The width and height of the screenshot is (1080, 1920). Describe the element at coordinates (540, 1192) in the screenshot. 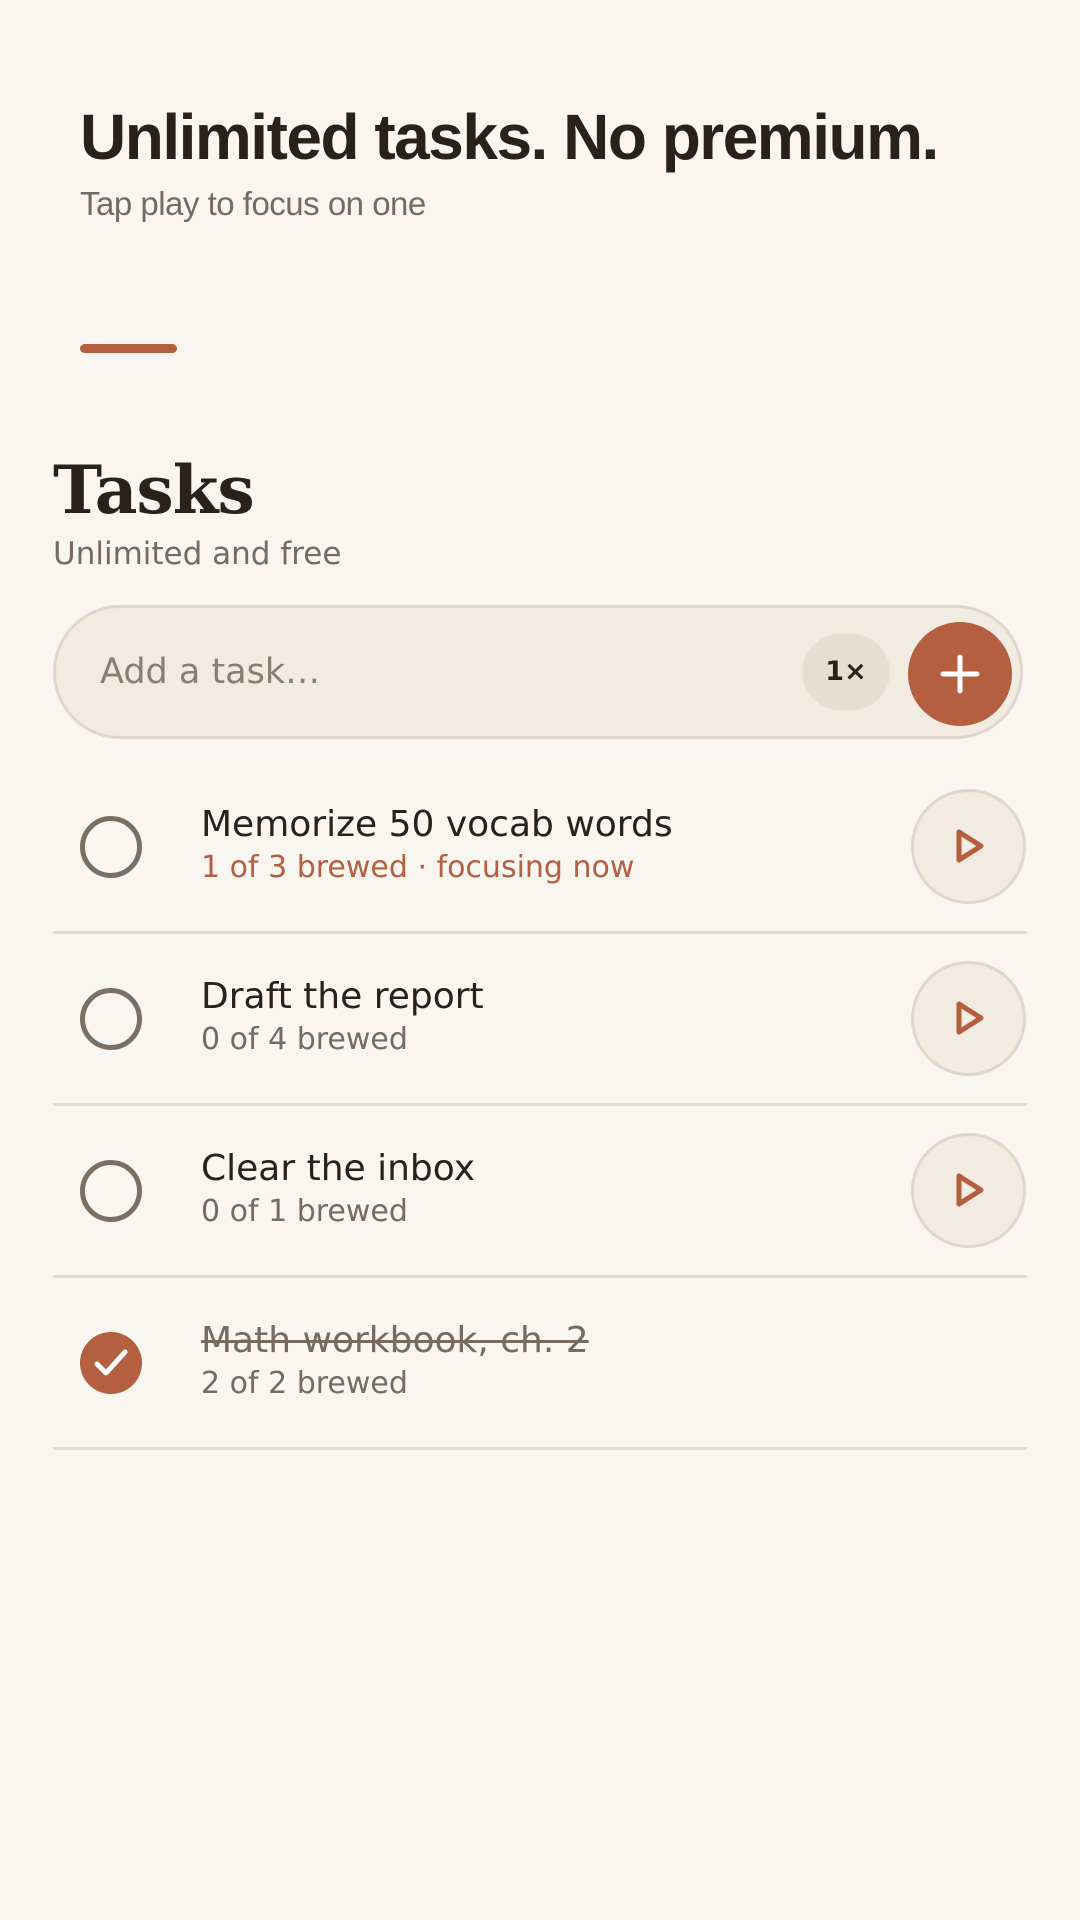

I see `task-row: Clear the inbox 0 of 1 brewed` at that location.